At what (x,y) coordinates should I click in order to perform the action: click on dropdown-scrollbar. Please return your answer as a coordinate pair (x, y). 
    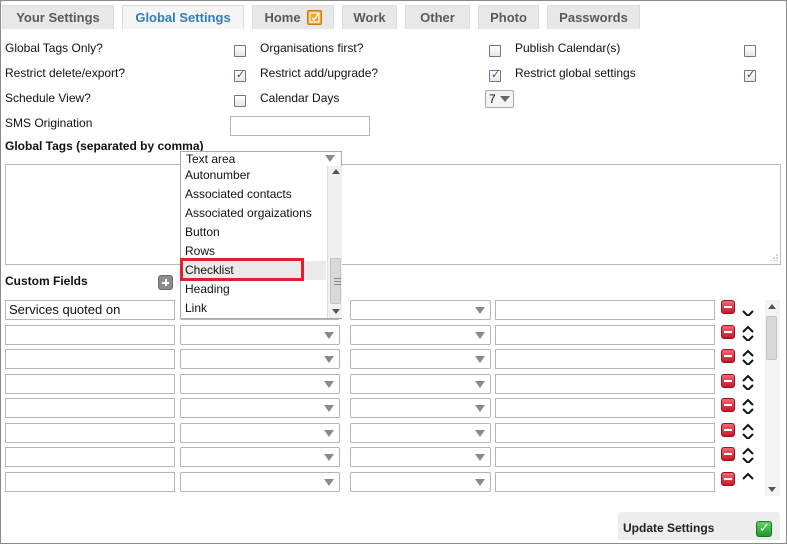
    Looking at the image, I should click on (334, 242).